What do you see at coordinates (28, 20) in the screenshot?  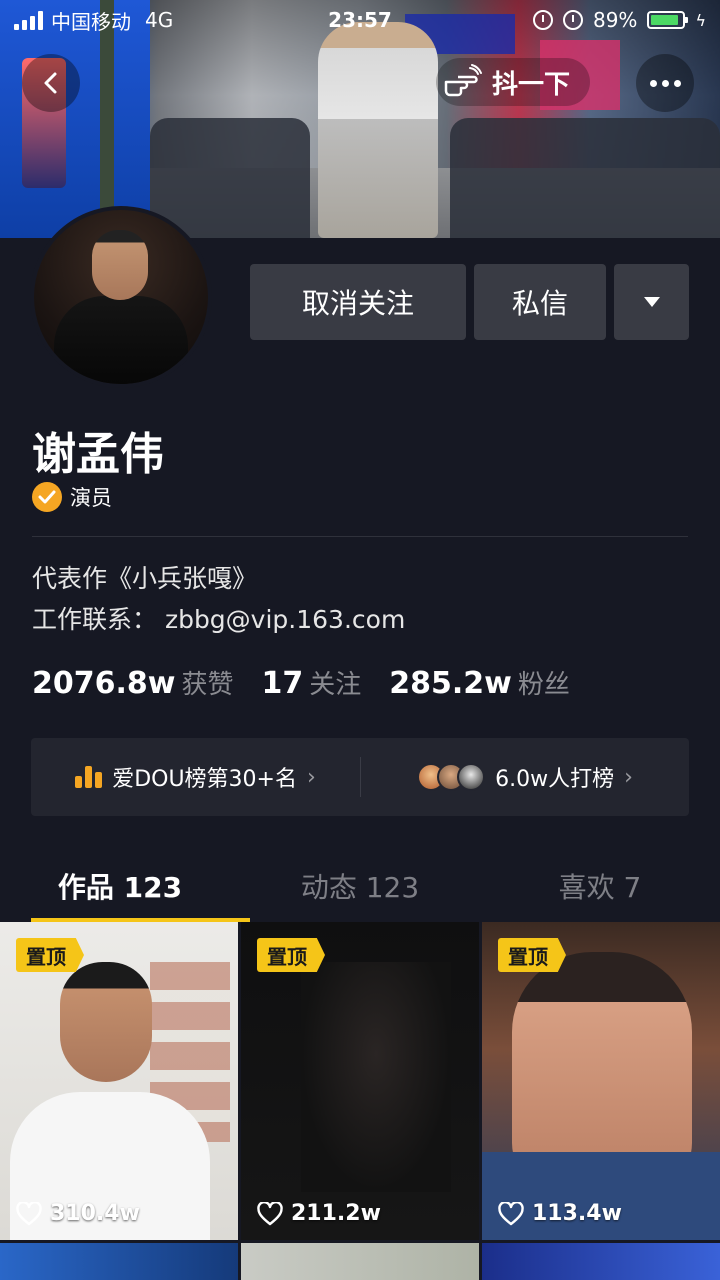 I see `signal-icon` at bounding box center [28, 20].